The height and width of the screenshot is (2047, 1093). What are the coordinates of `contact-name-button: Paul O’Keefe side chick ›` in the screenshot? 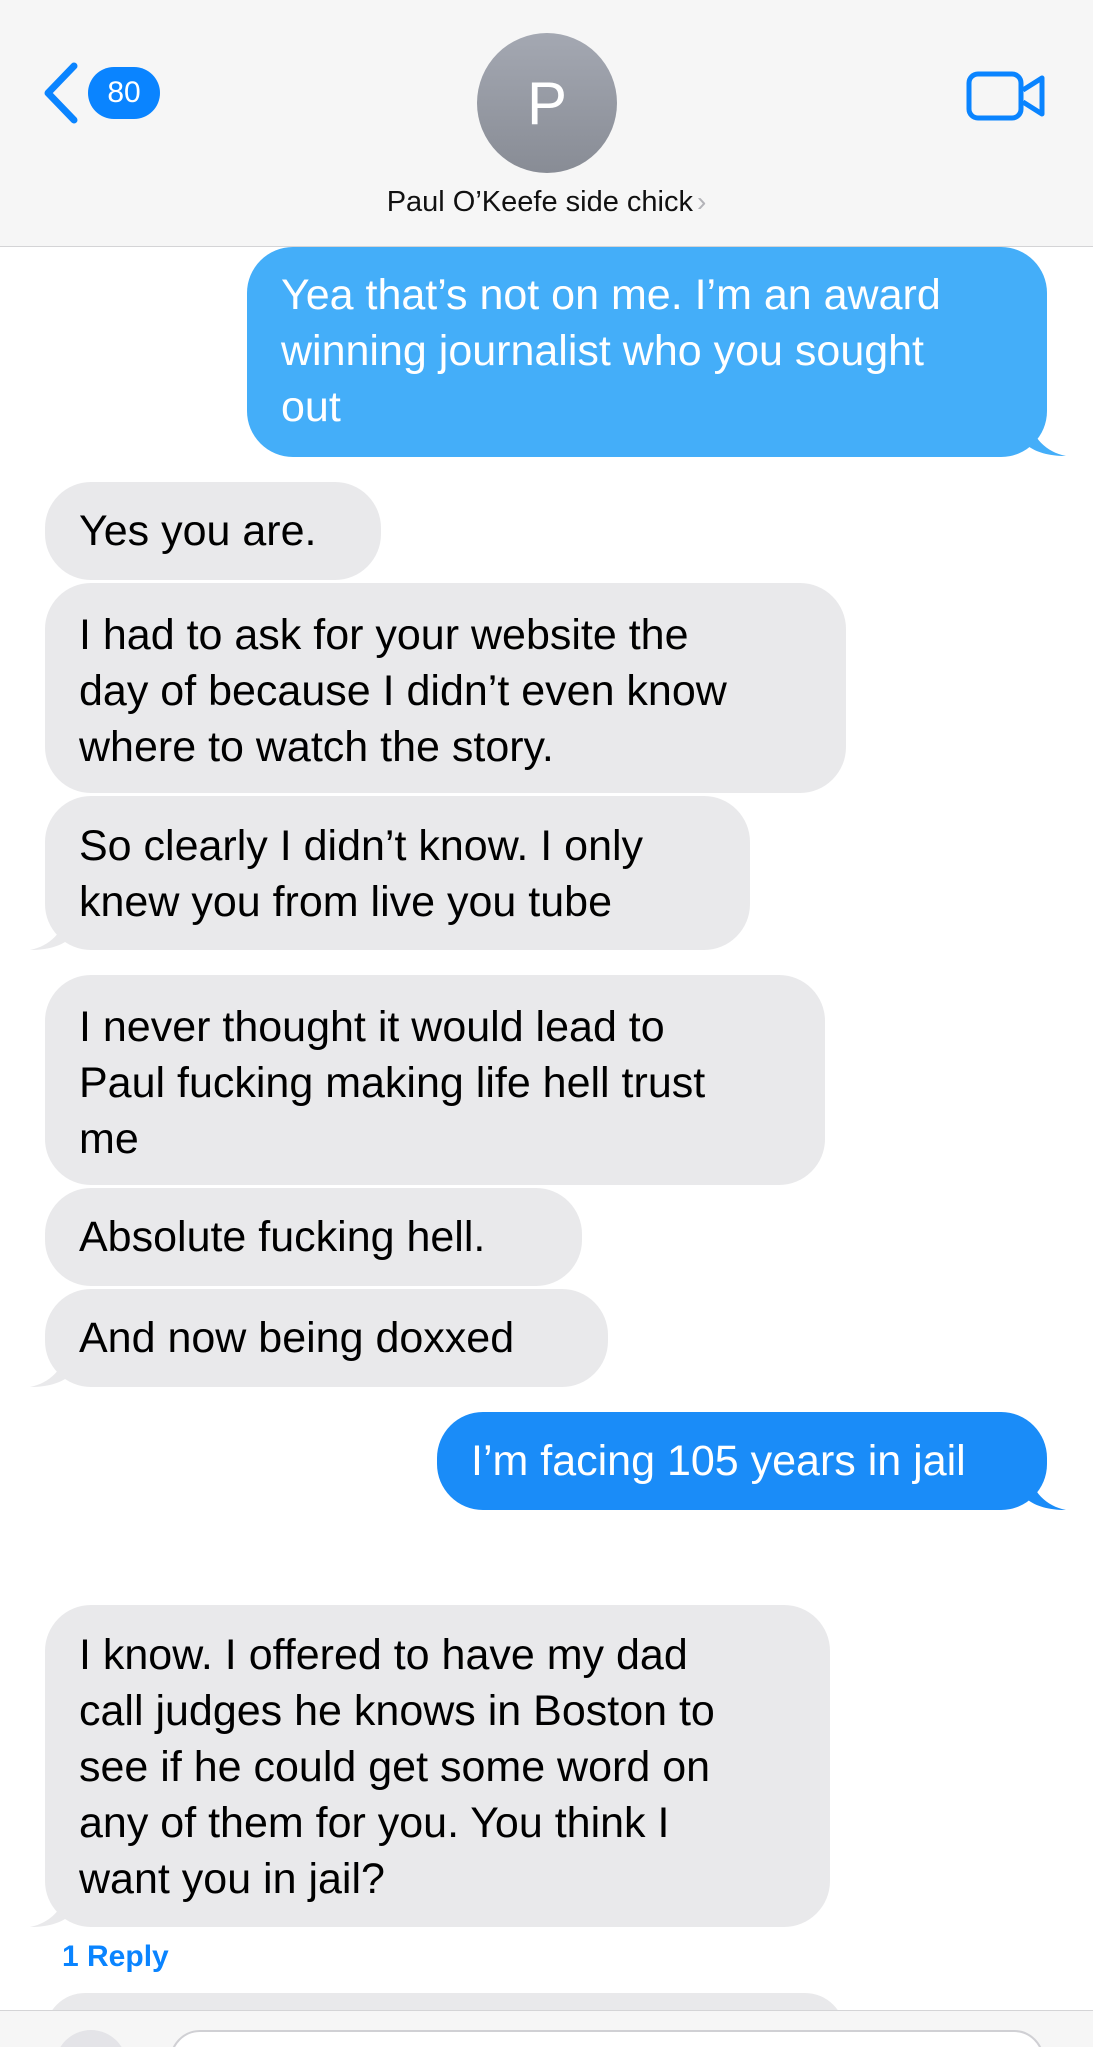 It's located at (546, 202).